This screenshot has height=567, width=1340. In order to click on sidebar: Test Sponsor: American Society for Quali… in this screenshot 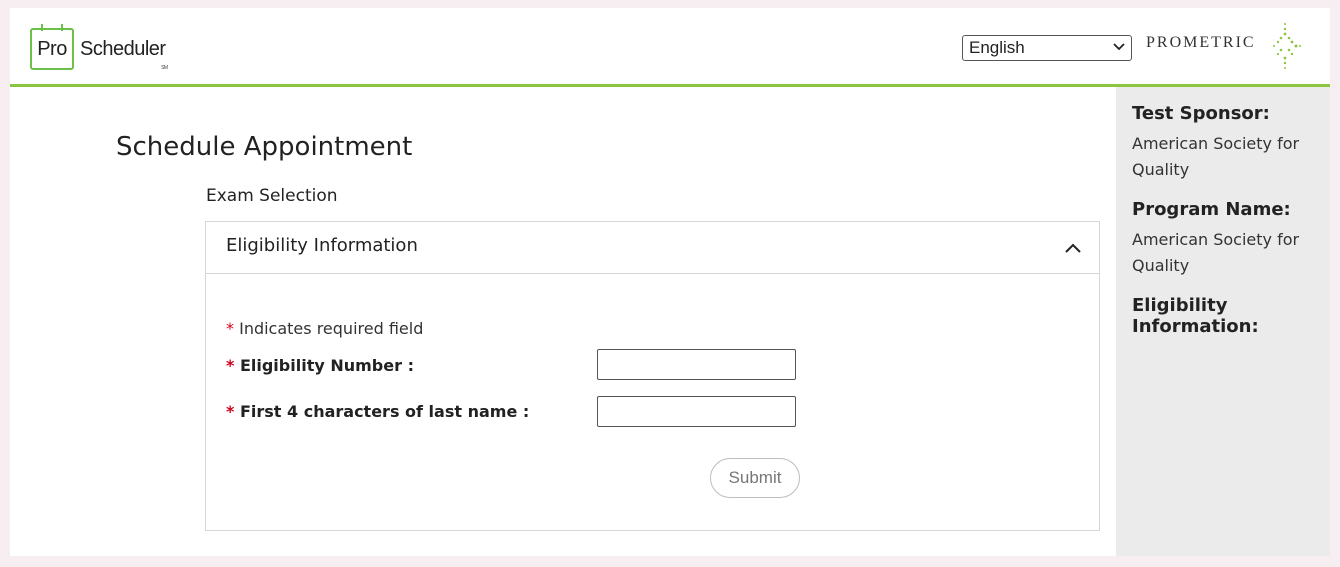, I will do `click(1223, 321)`.